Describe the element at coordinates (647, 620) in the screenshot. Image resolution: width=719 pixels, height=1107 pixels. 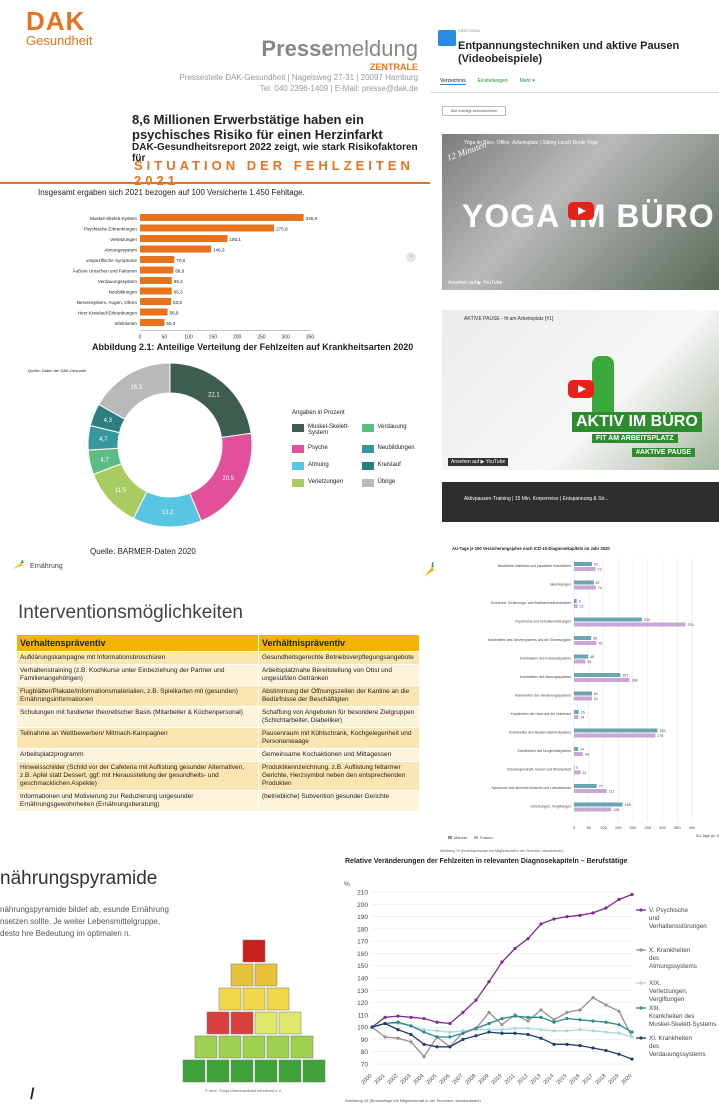
I see `bar-value-label: 230` at that location.